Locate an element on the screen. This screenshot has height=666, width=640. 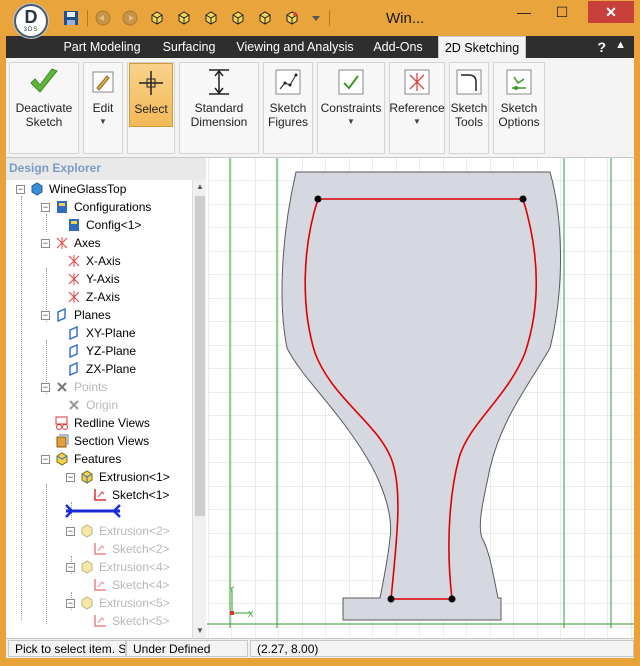
tree-node-z-axis: Z-Axis is located at coordinates (93, 297).